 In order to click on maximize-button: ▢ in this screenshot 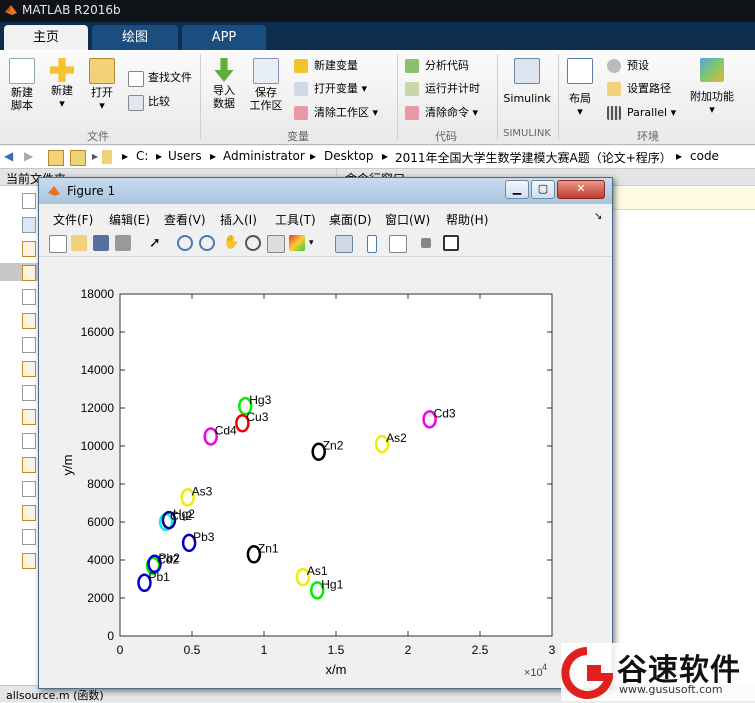, I will do `click(543, 189)`.